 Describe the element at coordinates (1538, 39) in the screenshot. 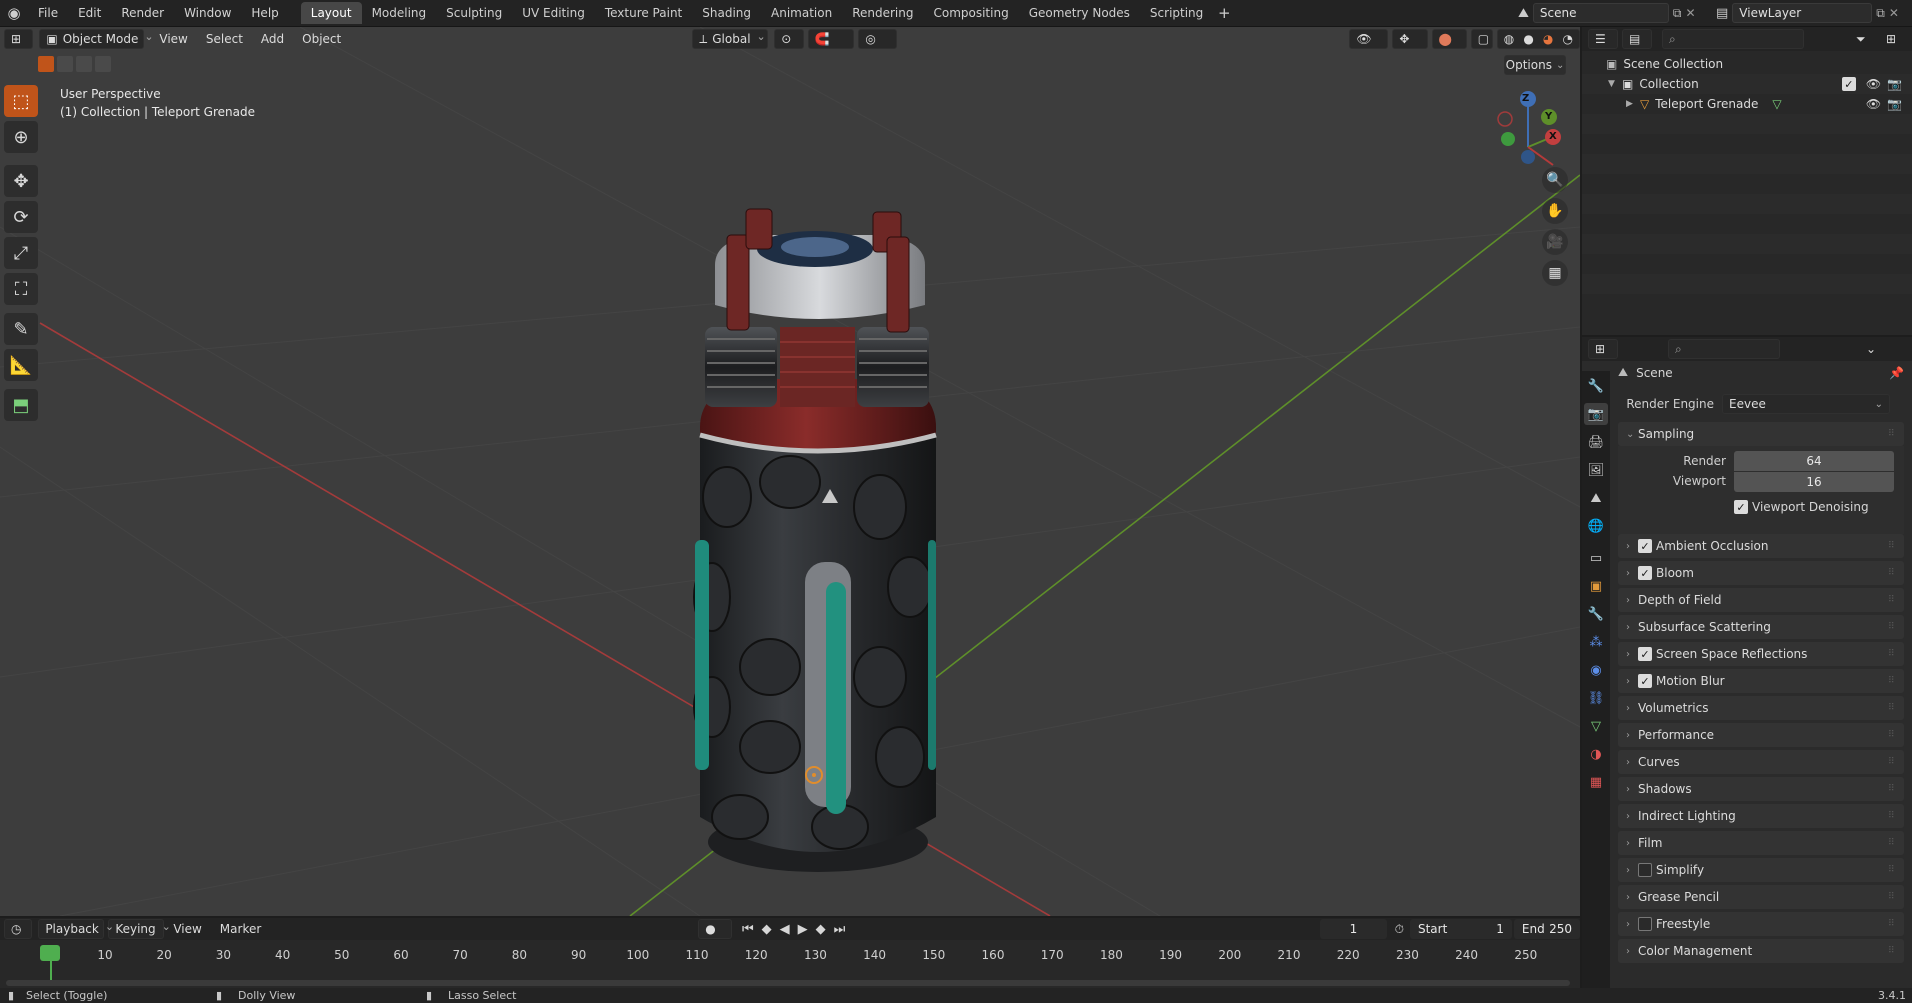

I see `shading-mode-buttons: ◍ ● ◕ ◔` at that location.